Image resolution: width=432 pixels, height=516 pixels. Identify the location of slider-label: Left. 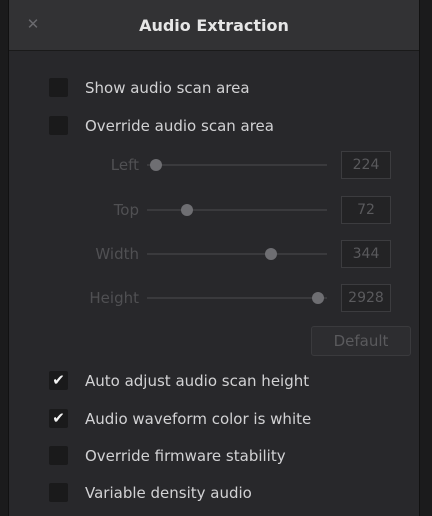
(124, 165).